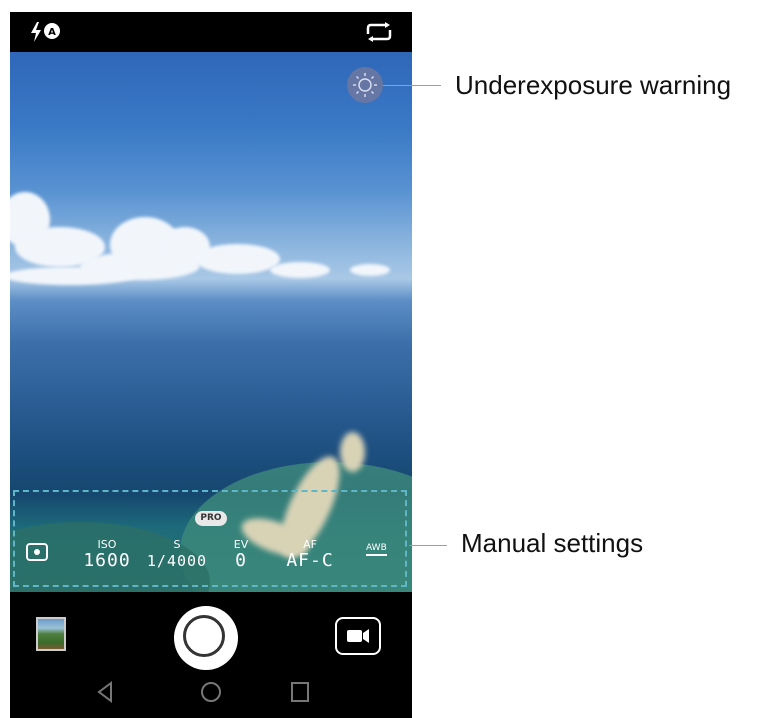  What do you see at coordinates (376, 549) in the screenshot?
I see `white-balance-setting: AWB` at bounding box center [376, 549].